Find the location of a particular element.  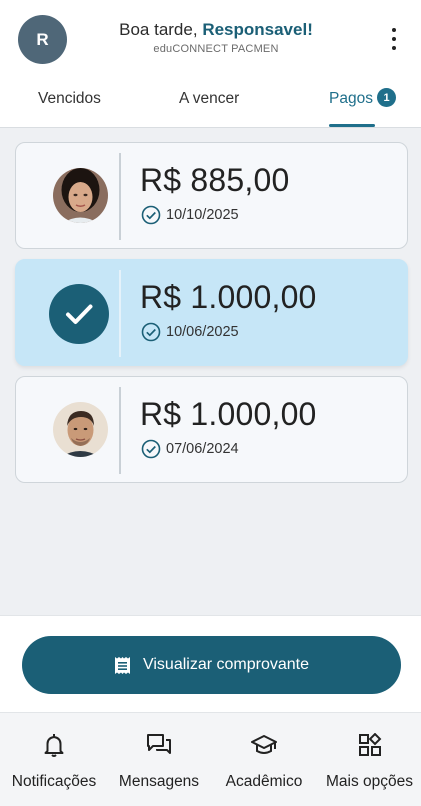

avatar: R is located at coordinates (42, 39).